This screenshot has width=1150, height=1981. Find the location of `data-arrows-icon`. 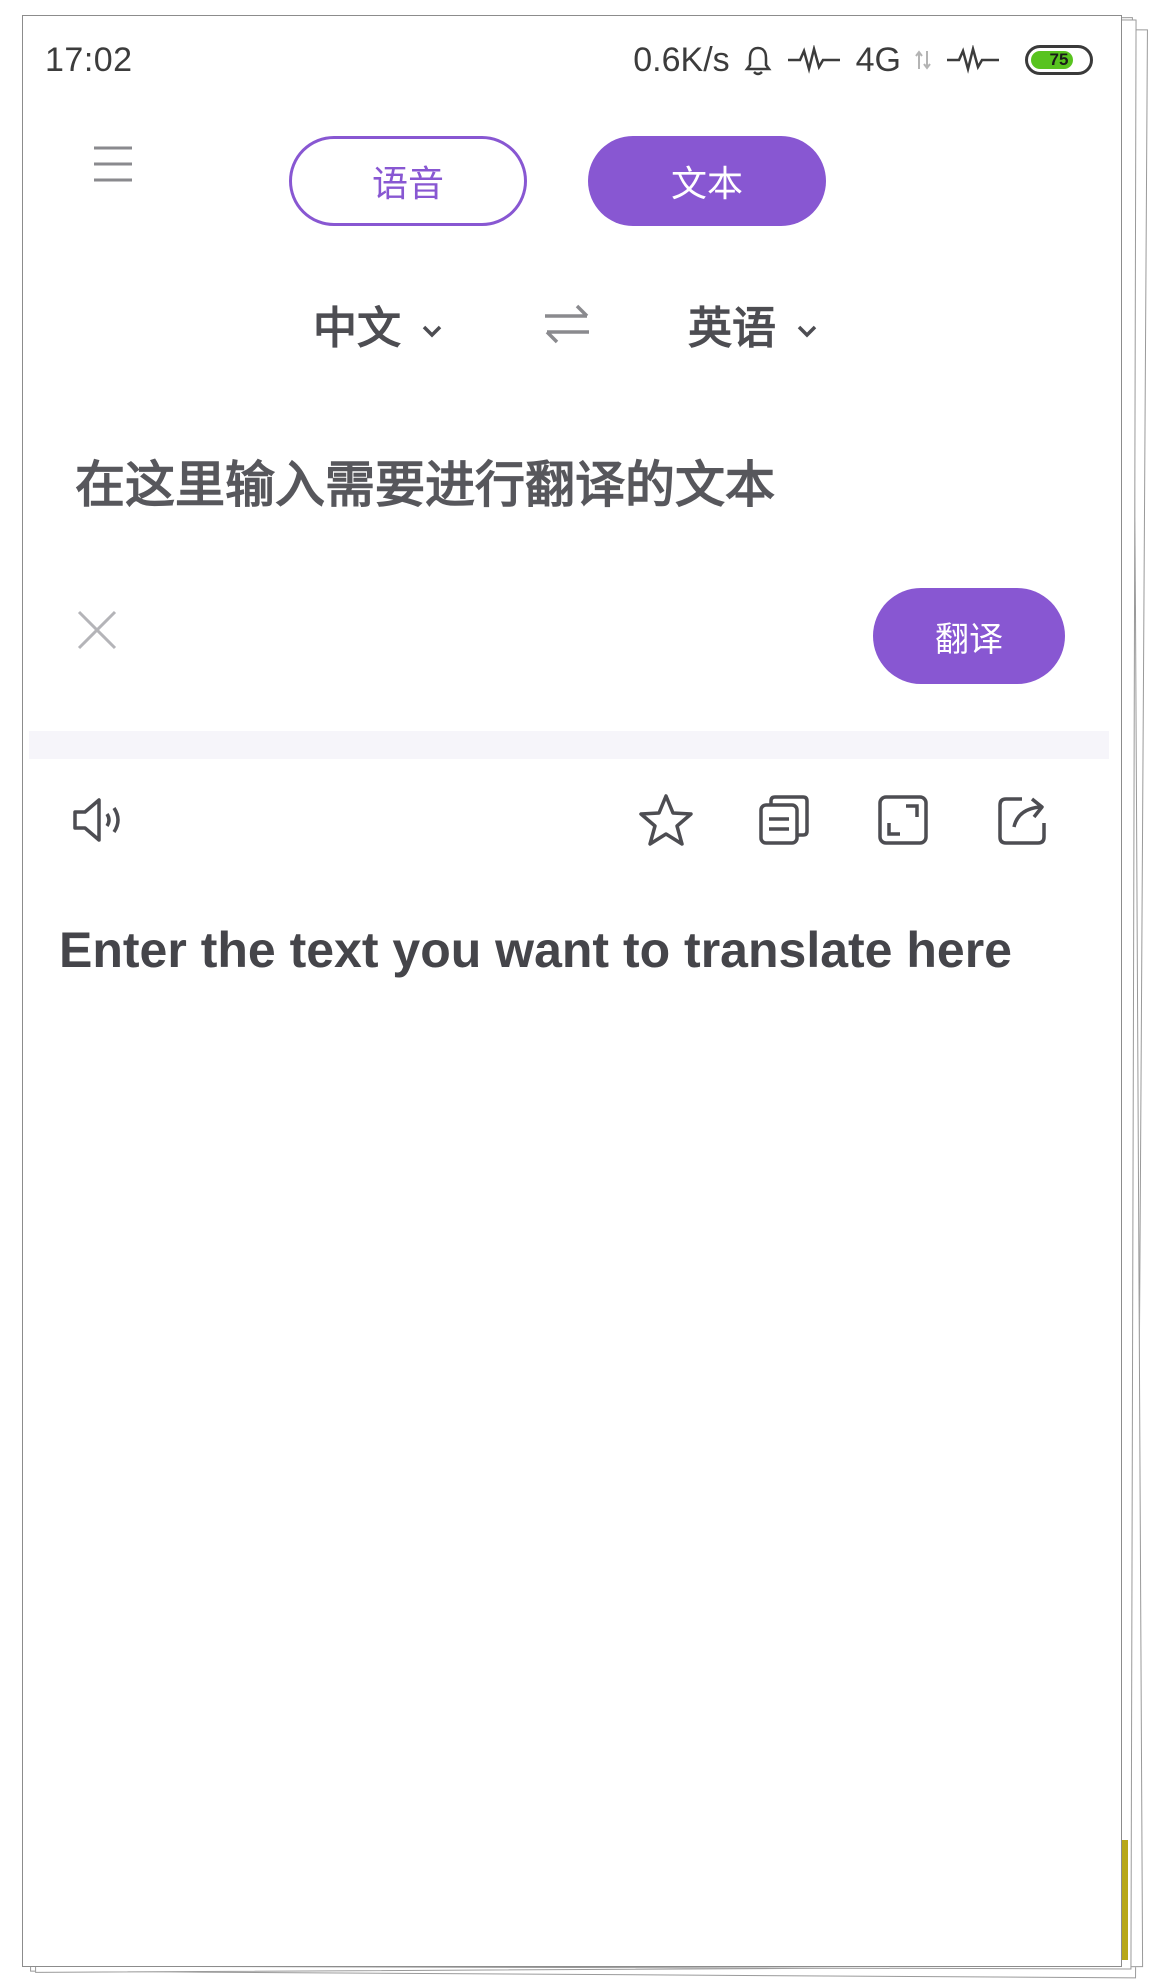

data-arrows-icon is located at coordinates (923, 60).